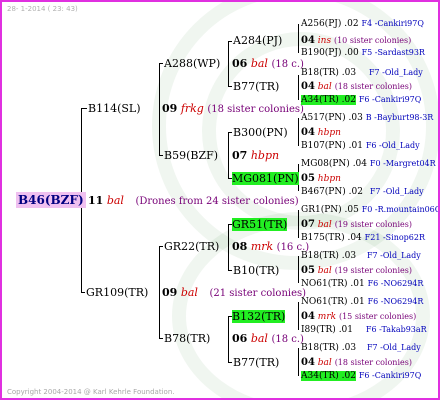  Describe the element at coordinates (362, 192) in the screenshot. I see `gen4-row: B467(PN) .02 F7 -Old_Lady` at that location.